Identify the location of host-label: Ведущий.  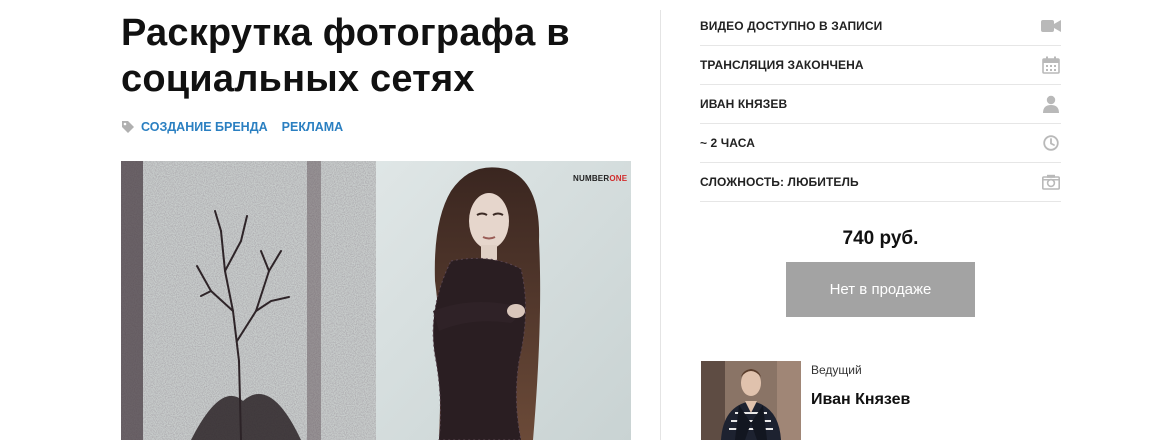
(836, 370).